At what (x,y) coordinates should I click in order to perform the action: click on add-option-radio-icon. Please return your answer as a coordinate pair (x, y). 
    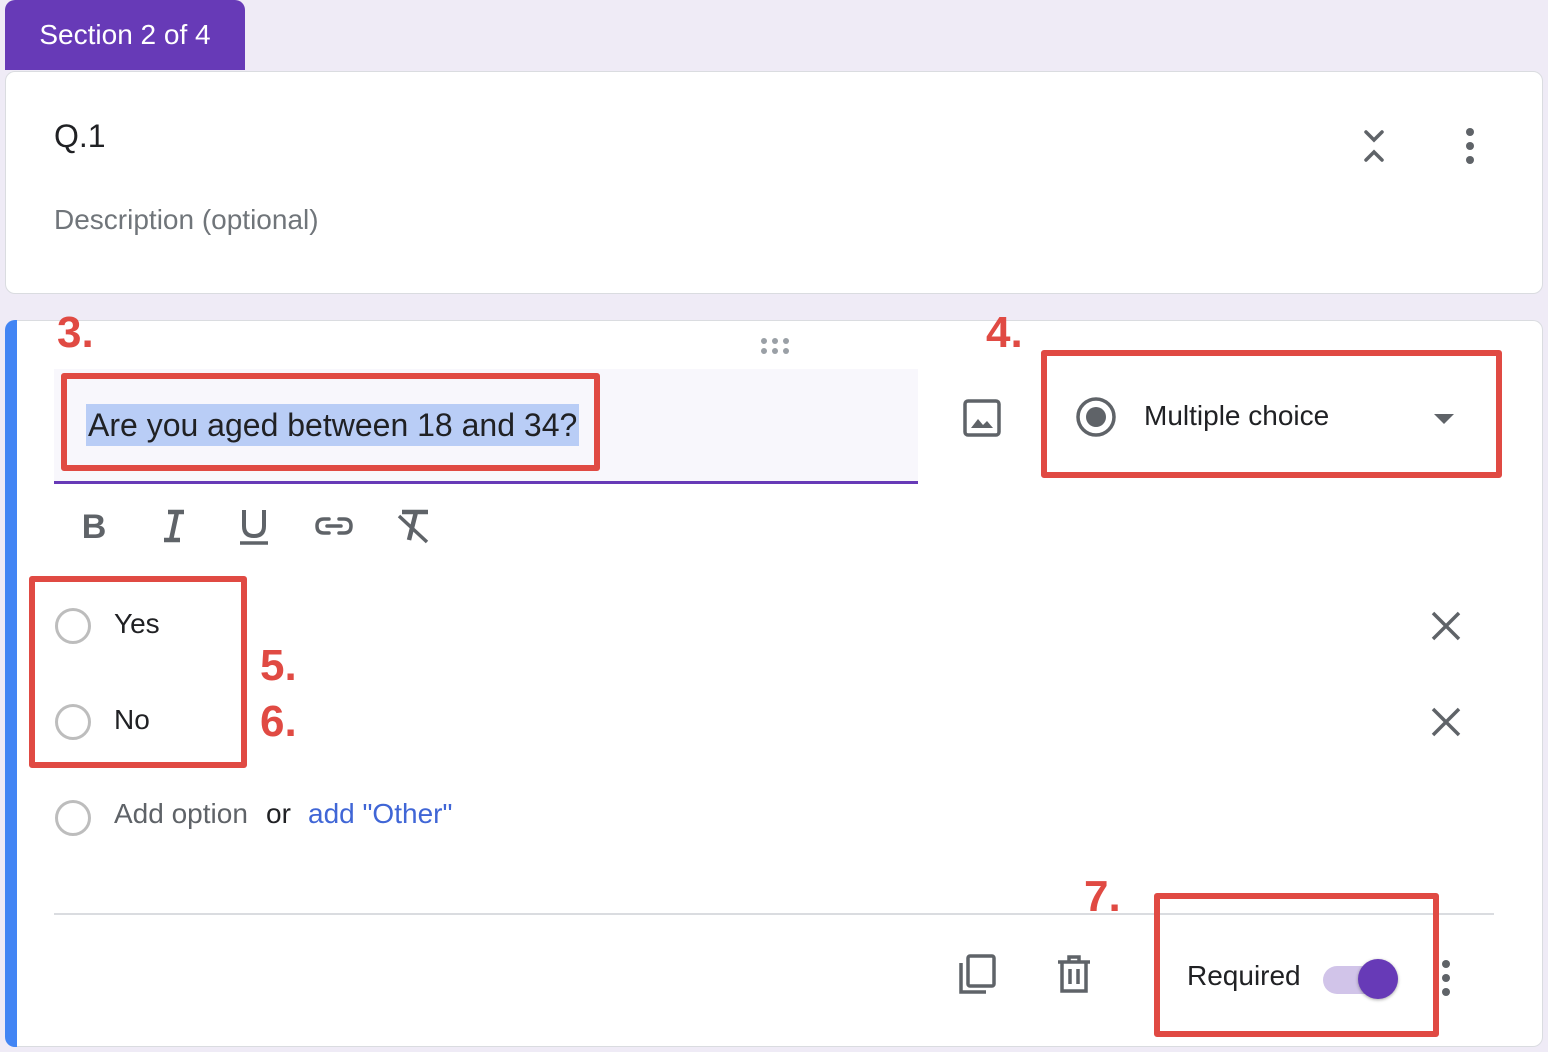
    Looking at the image, I should click on (73, 818).